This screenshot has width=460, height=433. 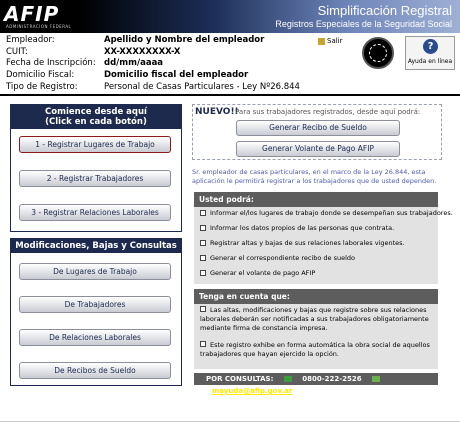 What do you see at coordinates (176, 75) in the screenshot?
I see `domicilio-value: Domicilio fiscal del empleador` at bounding box center [176, 75].